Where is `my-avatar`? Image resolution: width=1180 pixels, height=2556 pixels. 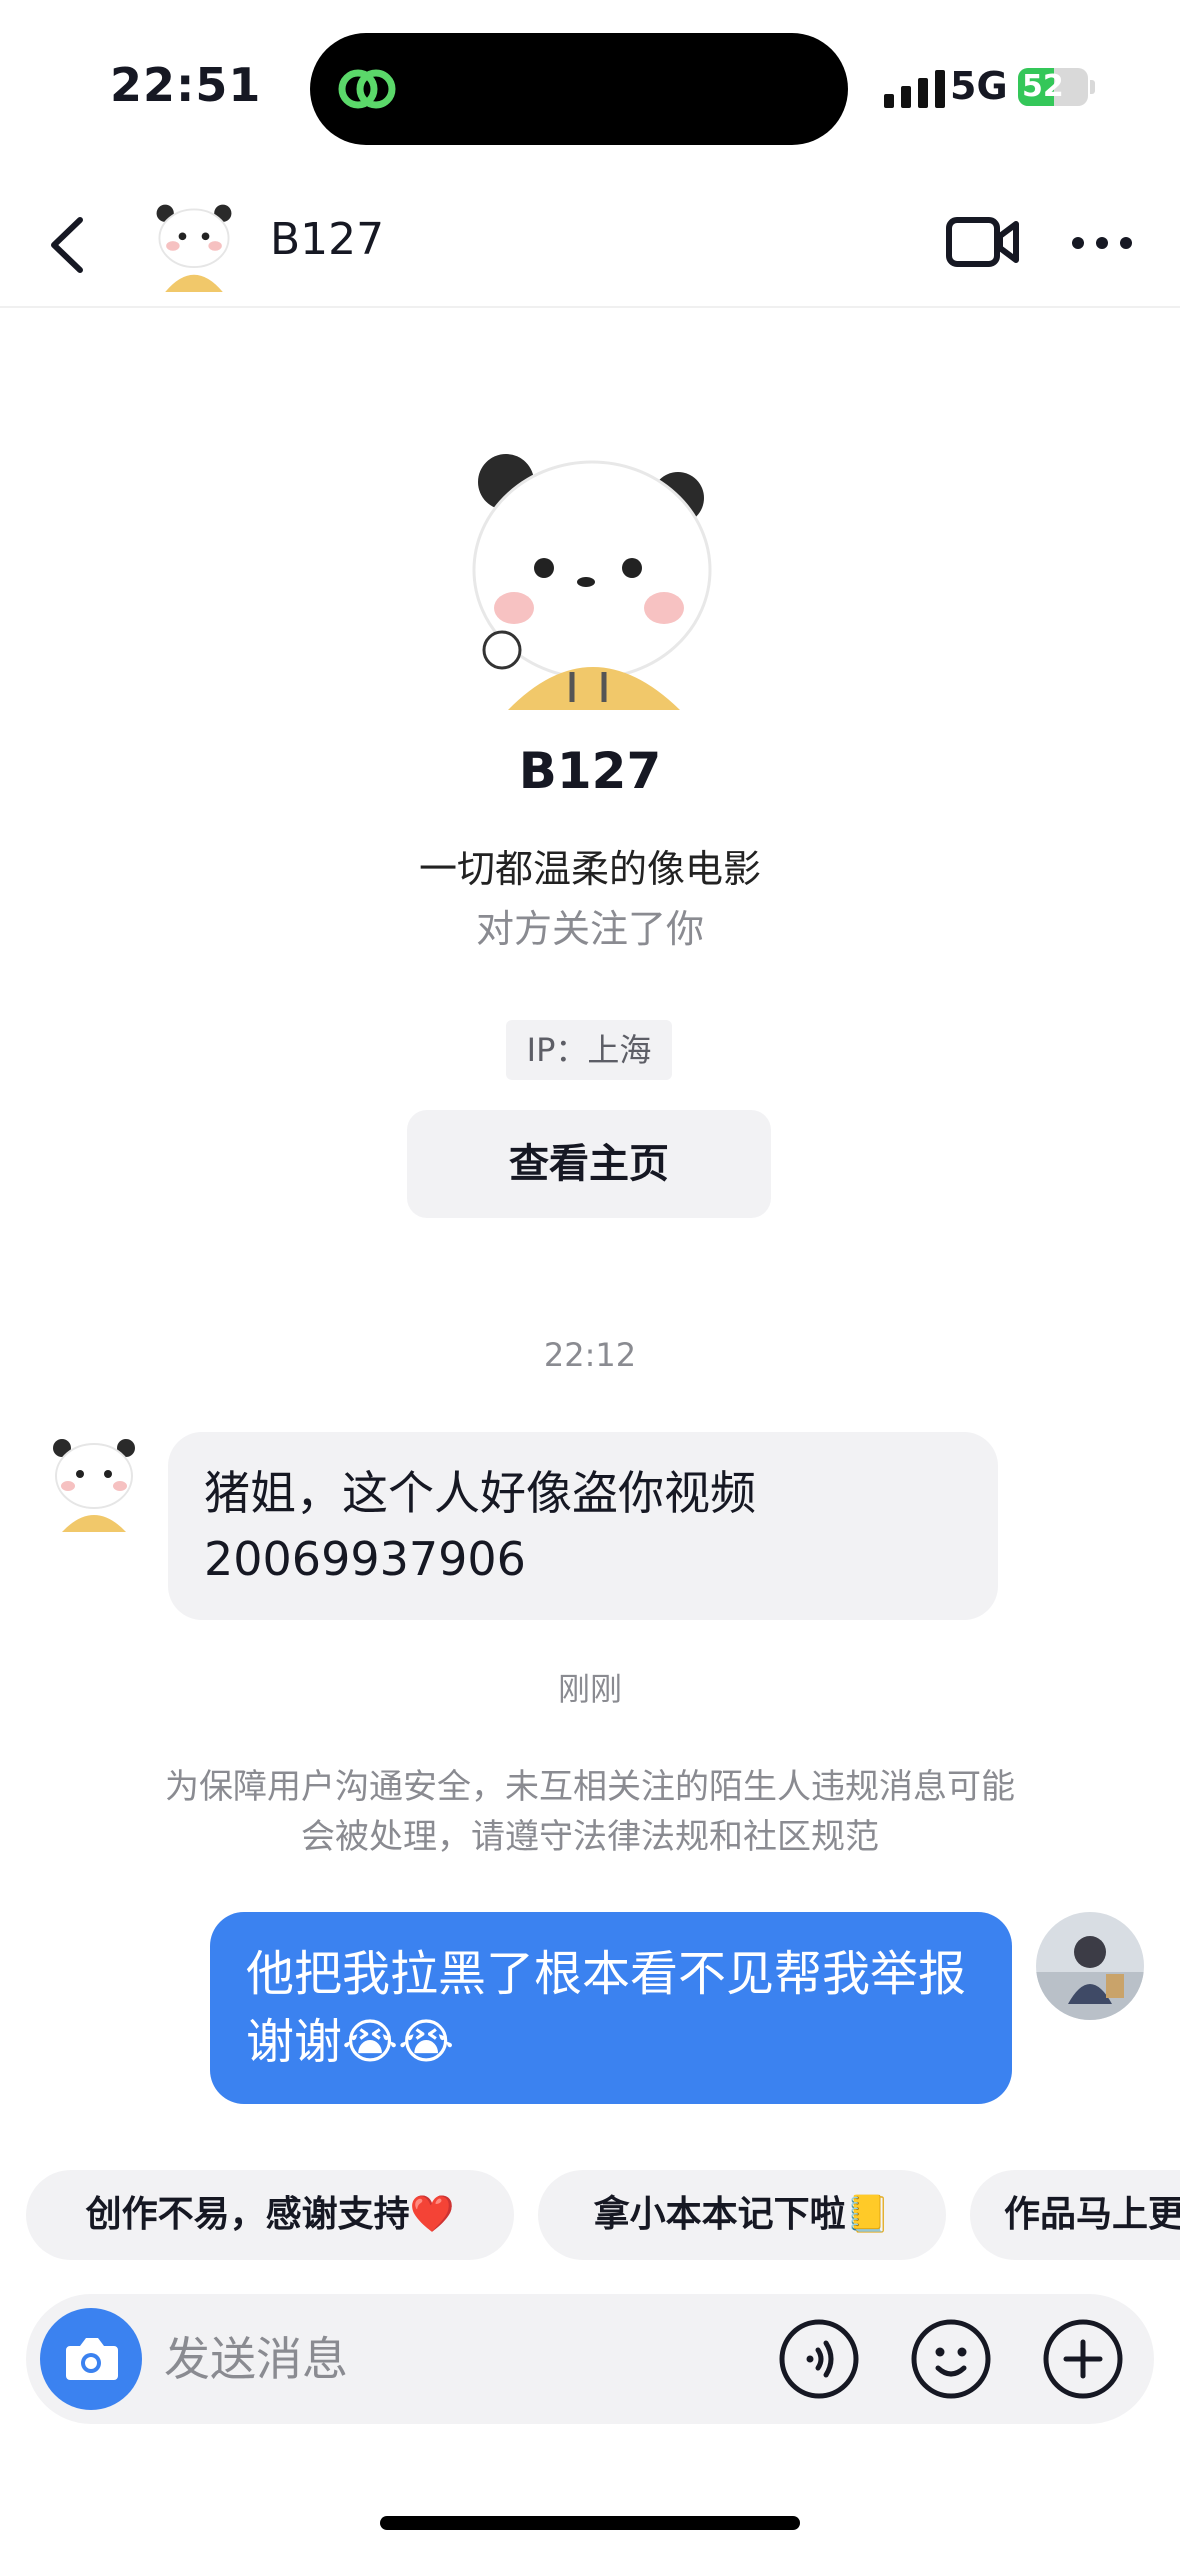 my-avatar is located at coordinates (1090, 1966).